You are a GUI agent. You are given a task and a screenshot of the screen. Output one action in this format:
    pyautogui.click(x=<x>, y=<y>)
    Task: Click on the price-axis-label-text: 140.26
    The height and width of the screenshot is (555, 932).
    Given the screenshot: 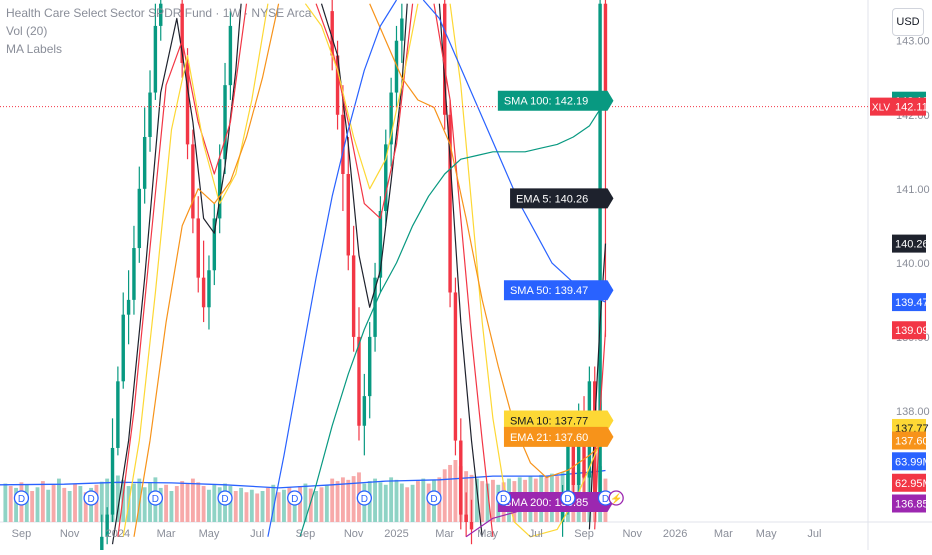 What is the action you would take?
    pyautogui.click(x=912, y=245)
    